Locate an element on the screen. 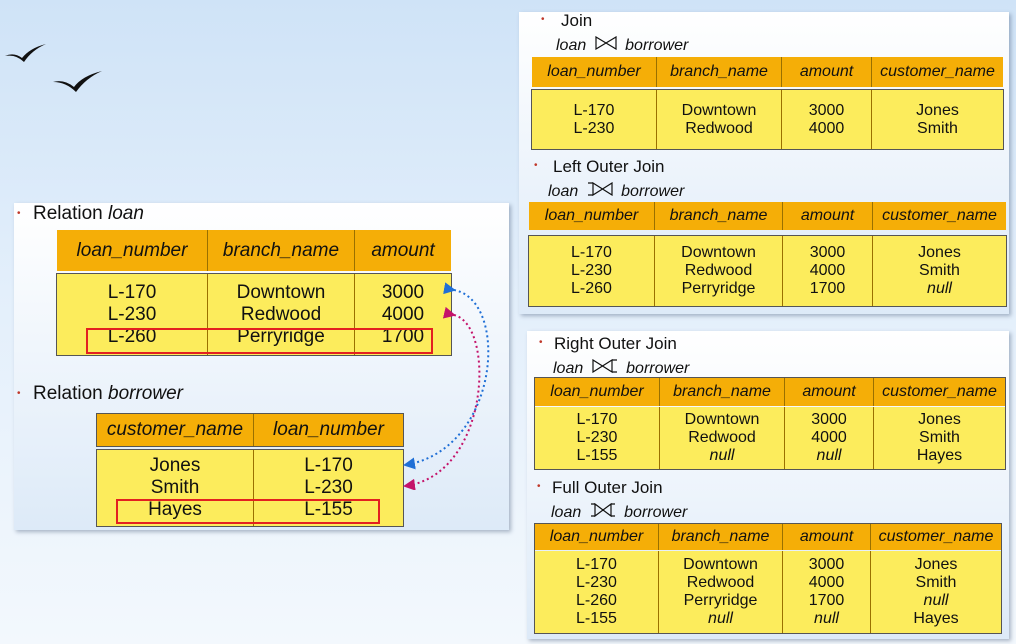 The height and width of the screenshot is (644, 1016). match-arrow-magenta is located at coordinates (442, 398).